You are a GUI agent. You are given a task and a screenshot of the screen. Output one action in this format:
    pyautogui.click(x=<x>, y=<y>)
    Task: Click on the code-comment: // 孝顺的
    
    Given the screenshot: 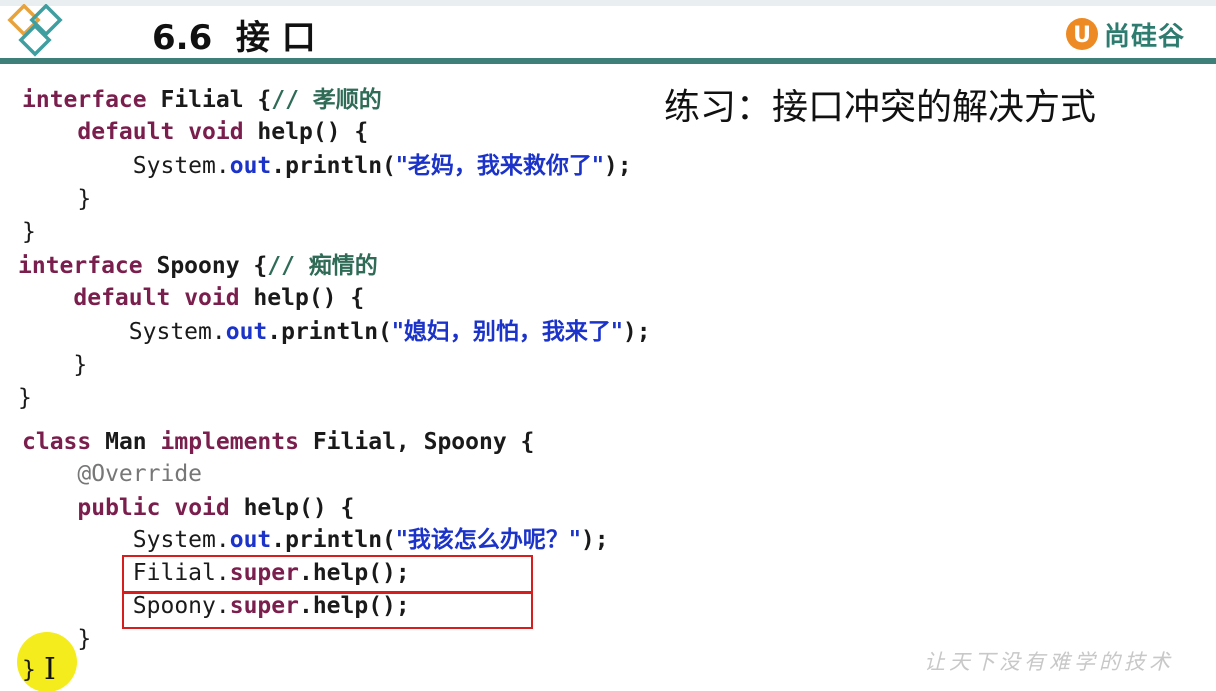 What is the action you would take?
    pyautogui.click(x=326, y=100)
    